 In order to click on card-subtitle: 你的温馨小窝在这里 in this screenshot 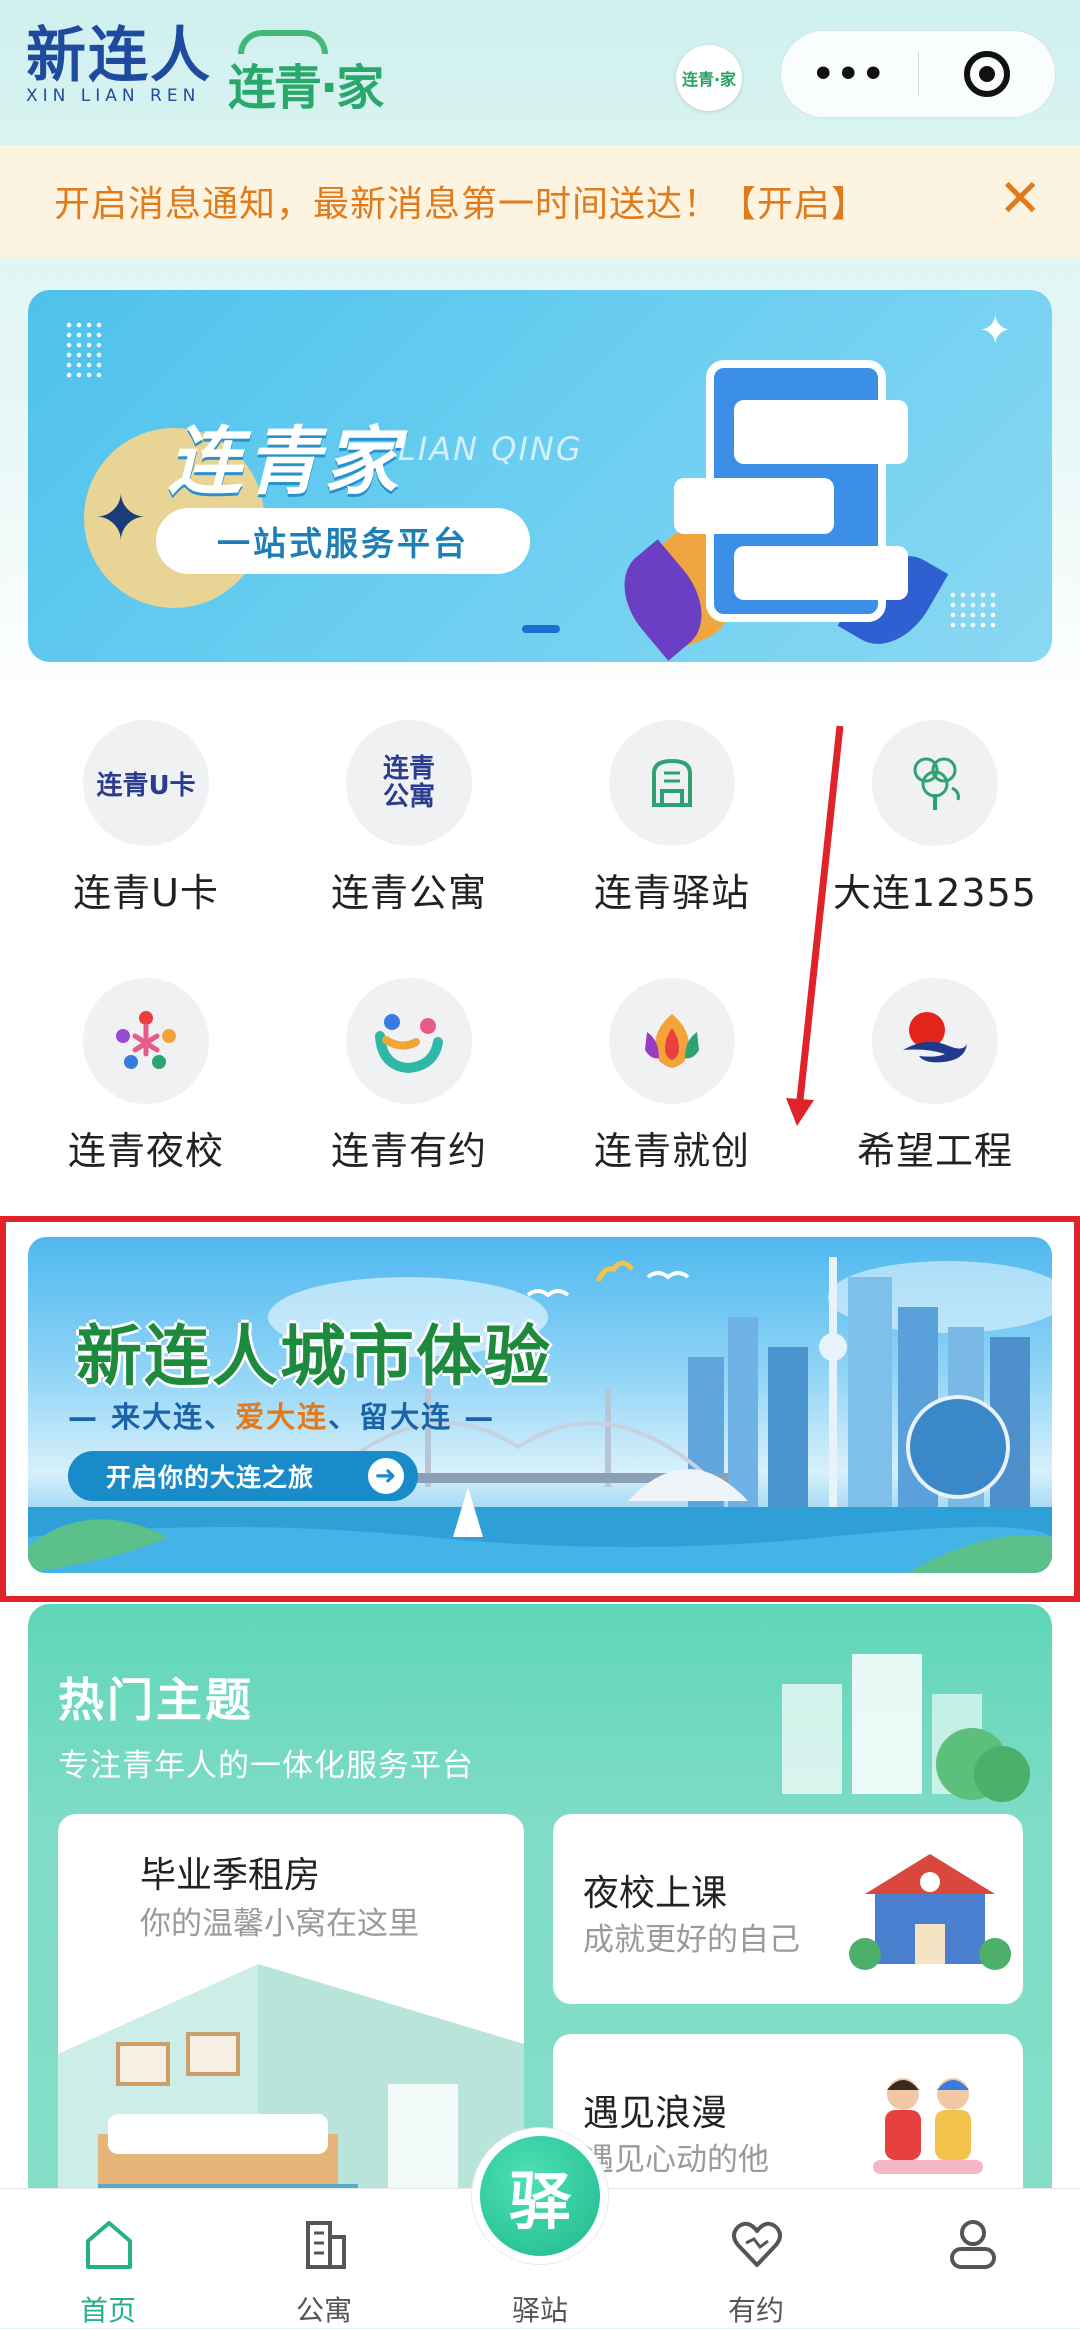, I will do `click(279, 1924)`.